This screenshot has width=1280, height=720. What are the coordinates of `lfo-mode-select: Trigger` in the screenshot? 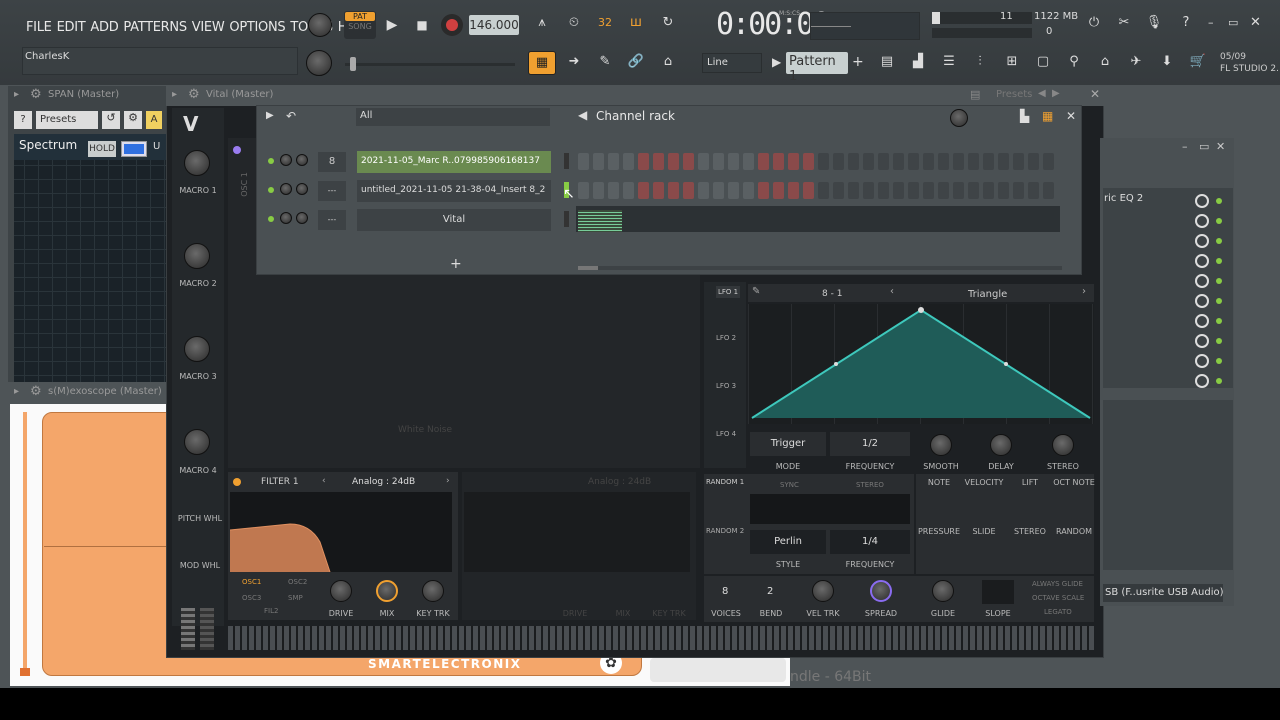 It's located at (788, 444).